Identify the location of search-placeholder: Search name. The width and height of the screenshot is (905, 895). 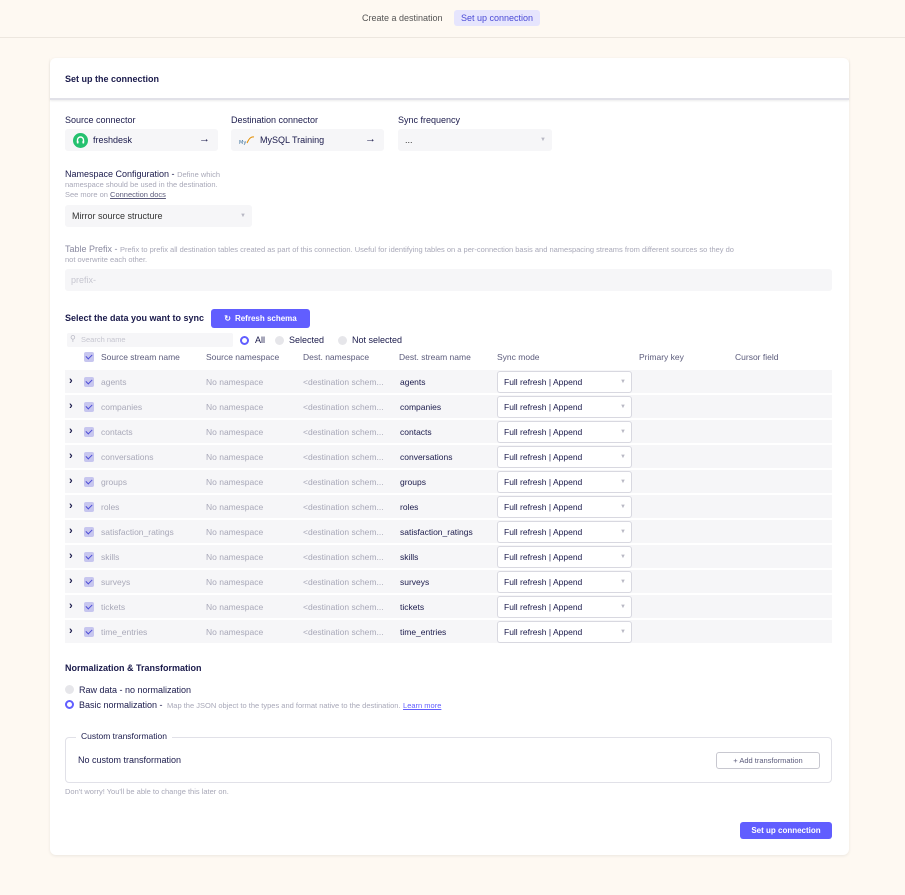
(103, 339).